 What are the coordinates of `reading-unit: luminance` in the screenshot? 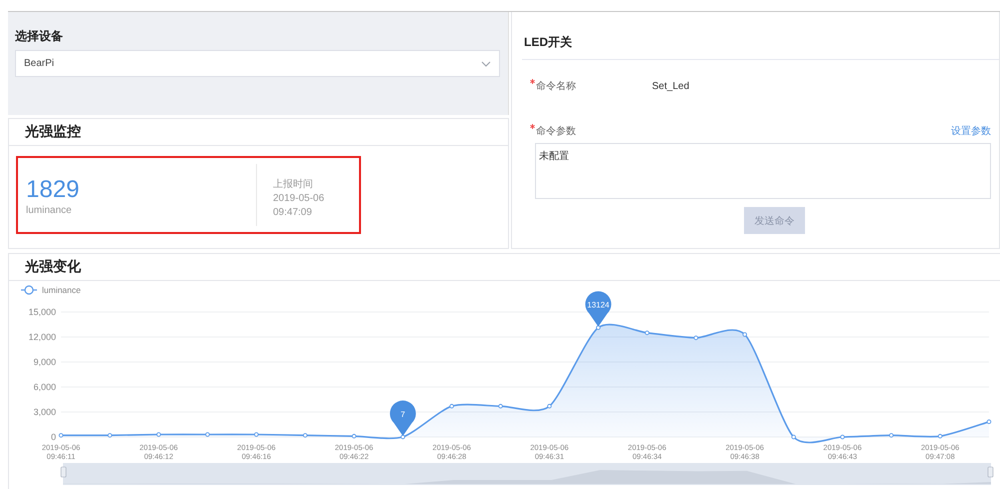 It's located at (49, 210).